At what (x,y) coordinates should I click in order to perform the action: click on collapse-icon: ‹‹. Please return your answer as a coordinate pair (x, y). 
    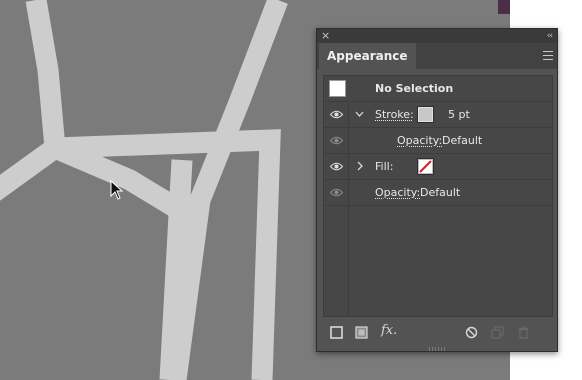
    Looking at the image, I should click on (550, 36).